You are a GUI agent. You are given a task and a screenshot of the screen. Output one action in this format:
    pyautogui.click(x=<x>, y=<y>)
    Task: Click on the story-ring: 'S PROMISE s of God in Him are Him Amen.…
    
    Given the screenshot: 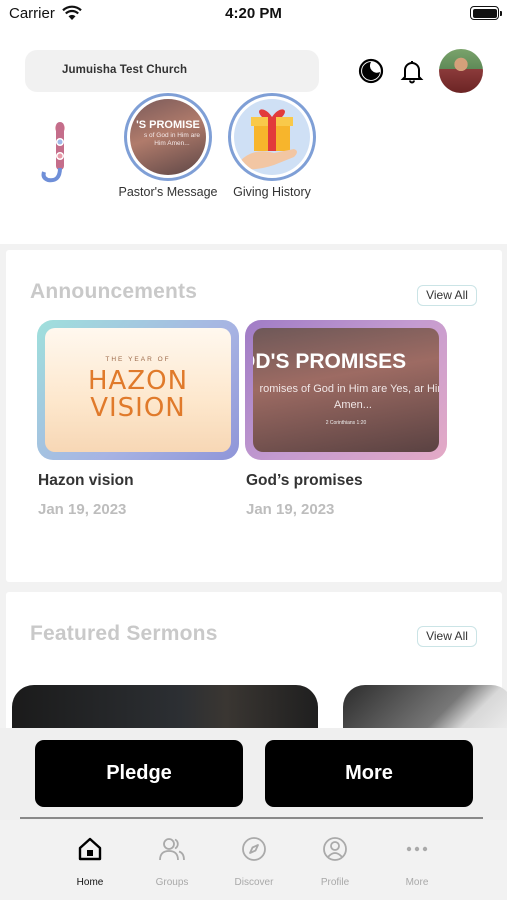 What is the action you would take?
    pyautogui.click(x=168, y=137)
    